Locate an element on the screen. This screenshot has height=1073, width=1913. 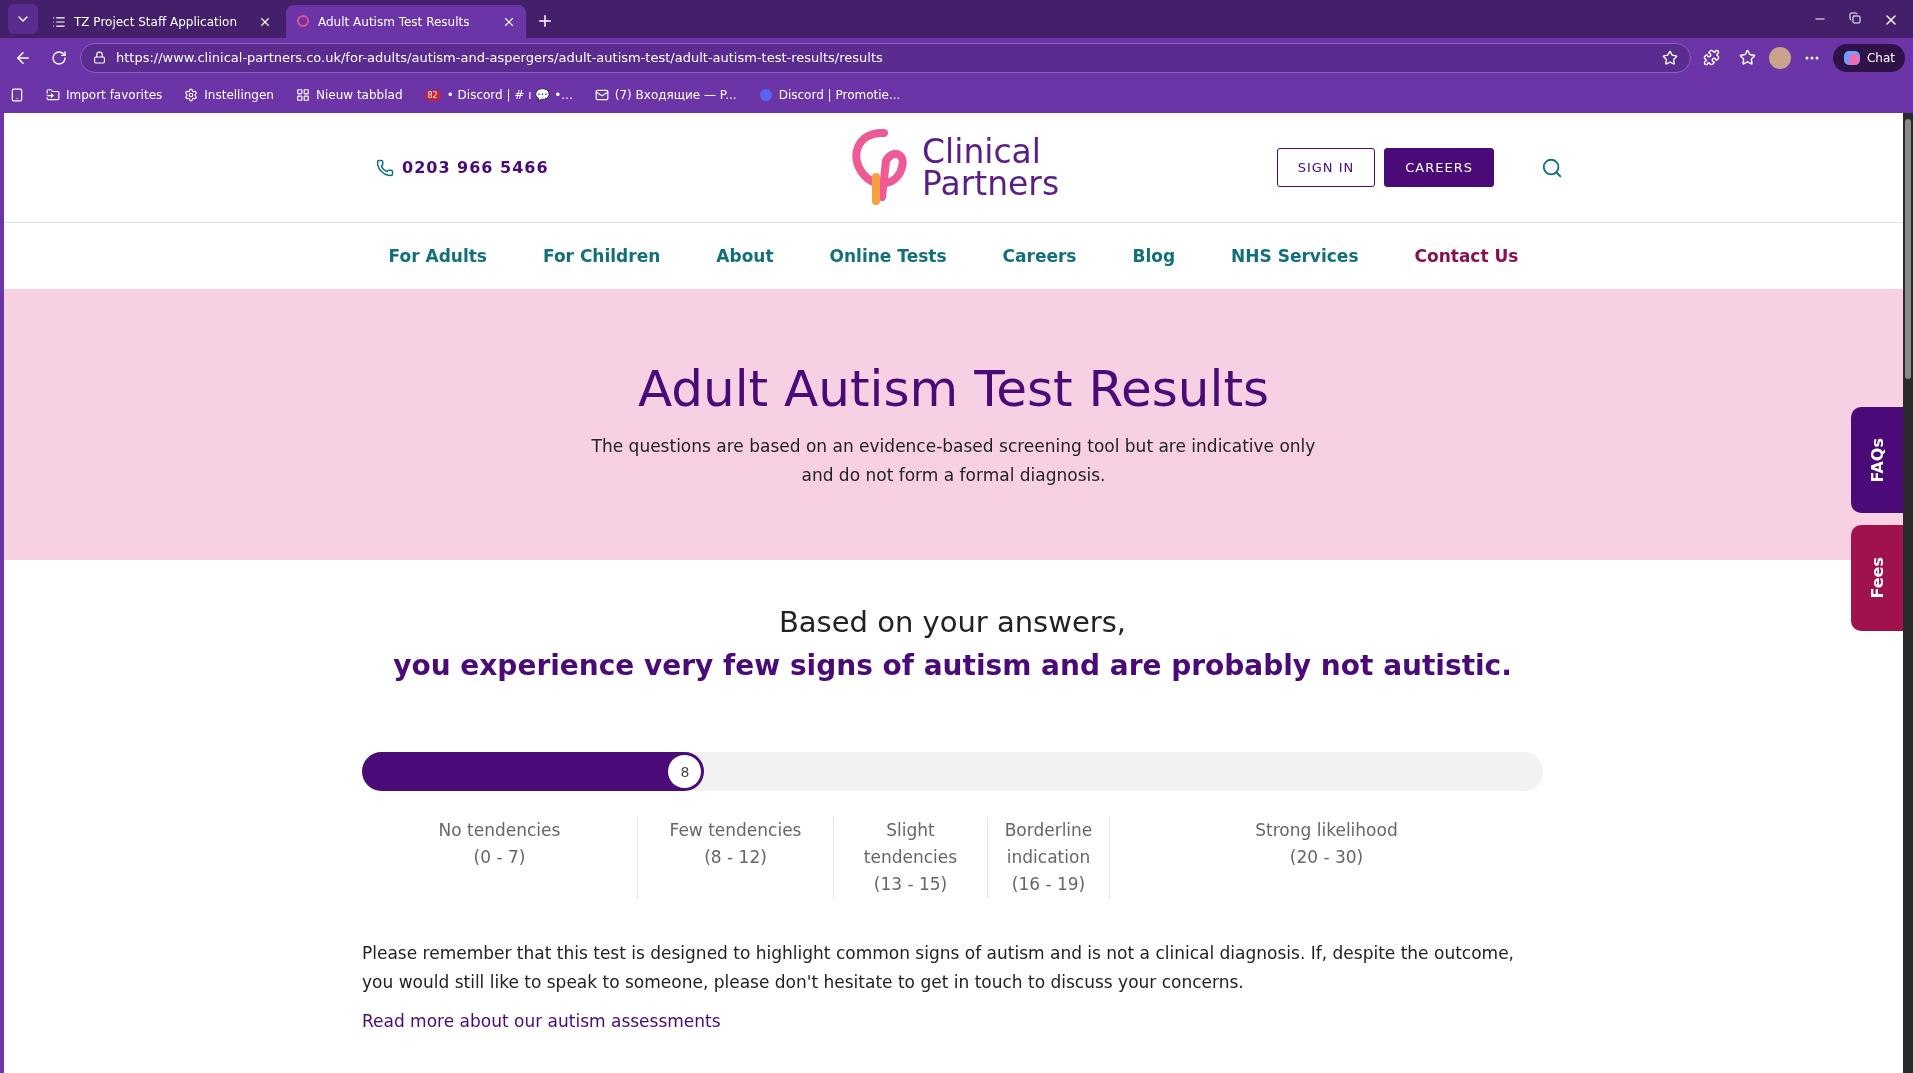
phone-icon is located at coordinates (385, 167).